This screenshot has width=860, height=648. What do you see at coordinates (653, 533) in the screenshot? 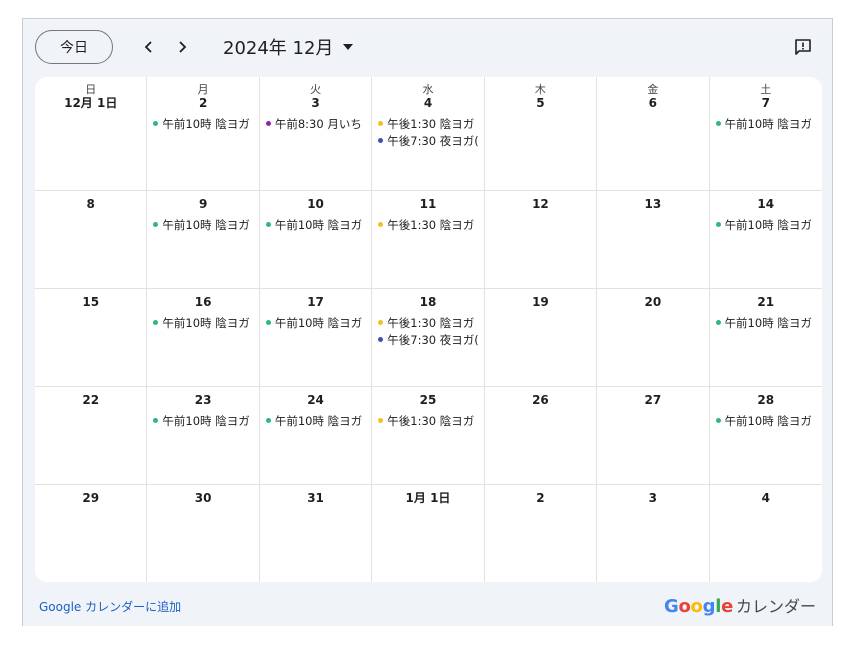
I see `day-cell: 3` at bounding box center [653, 533].